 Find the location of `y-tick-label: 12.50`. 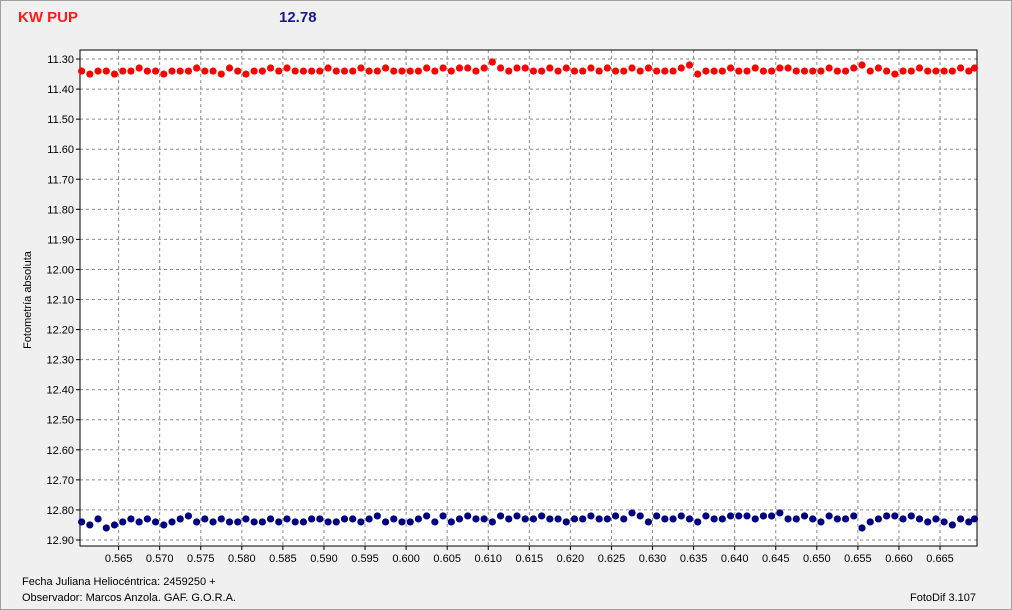

y-tick-label: 12.50 is located at coordinates (60, 421).